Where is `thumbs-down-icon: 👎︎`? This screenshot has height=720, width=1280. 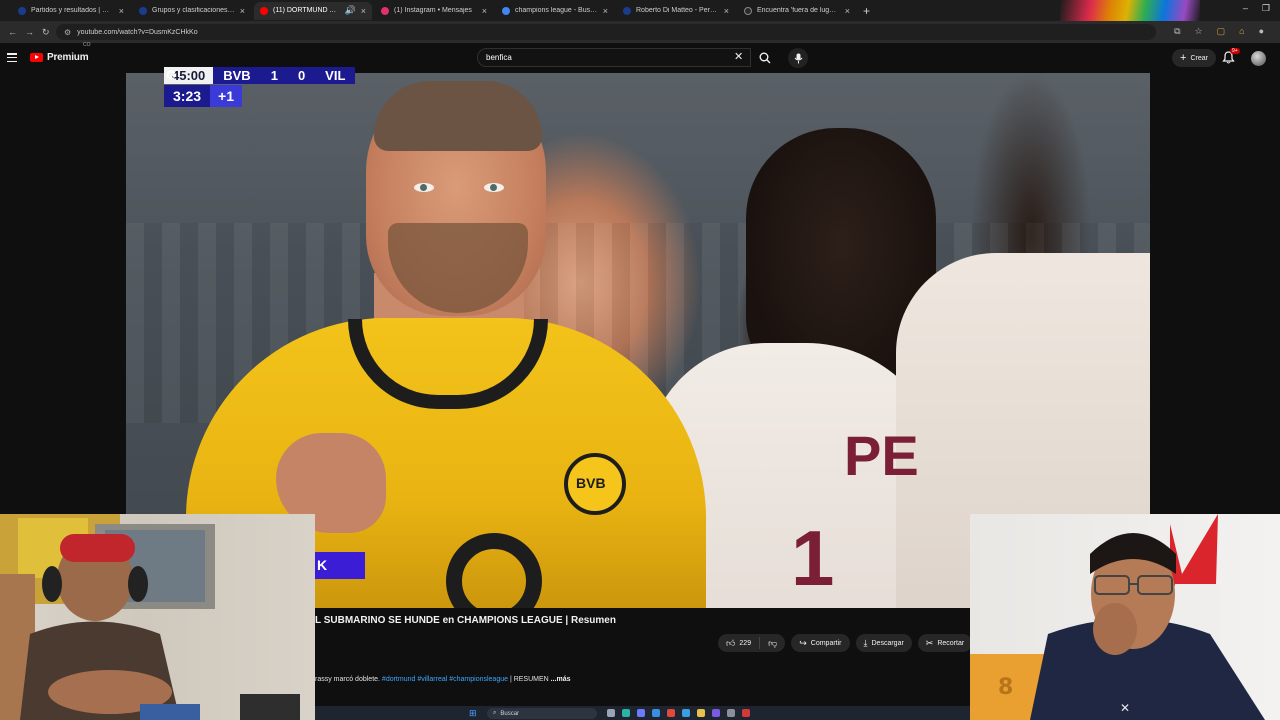
thumbs-down-icon: 👎︎ is located at coordinates (773, 642).